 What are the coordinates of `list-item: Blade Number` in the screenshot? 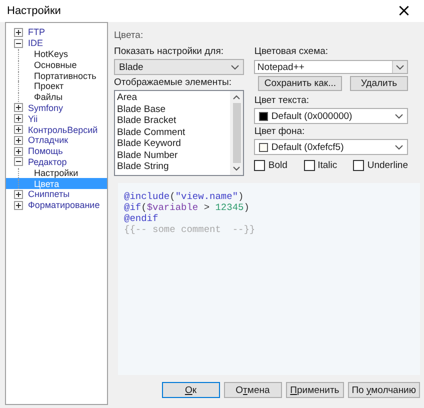 It's located at (173, 155).